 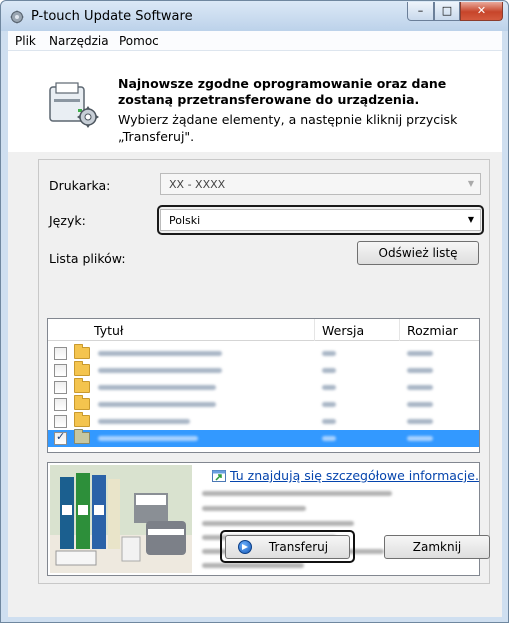 I want to click on maximize-icon: □, so click(x=447, y=10).